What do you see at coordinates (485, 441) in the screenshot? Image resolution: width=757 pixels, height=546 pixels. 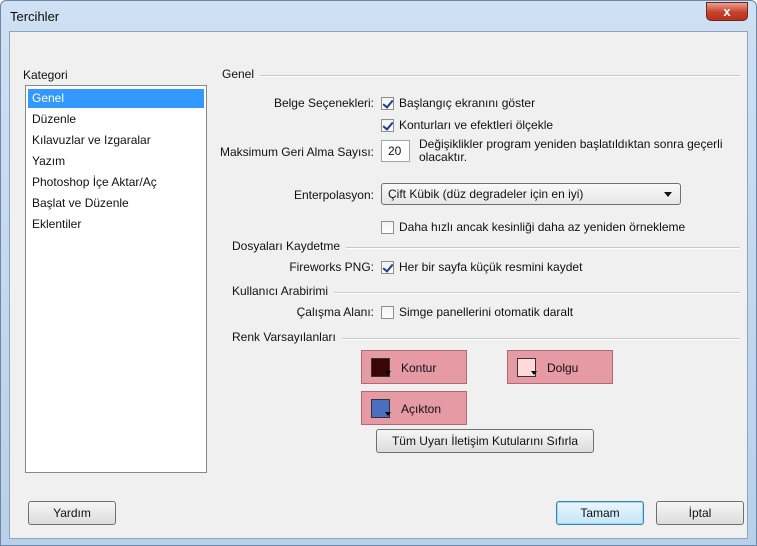 I see `reset-alerts-button: Tüm Uyarı İletişim Kutularını Sıfırla` at bounding box center [485, 441].